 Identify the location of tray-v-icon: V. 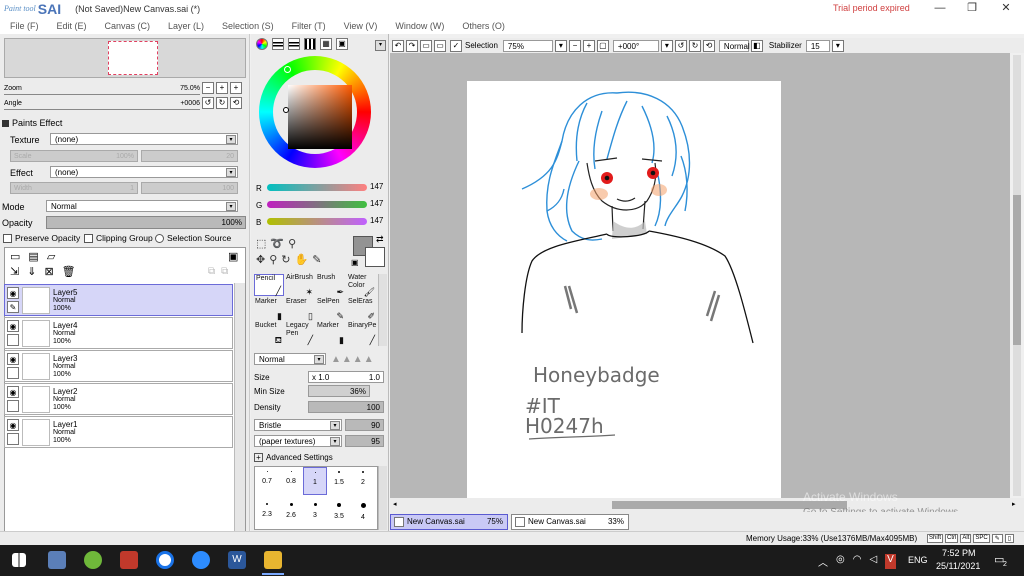
(890, 561).